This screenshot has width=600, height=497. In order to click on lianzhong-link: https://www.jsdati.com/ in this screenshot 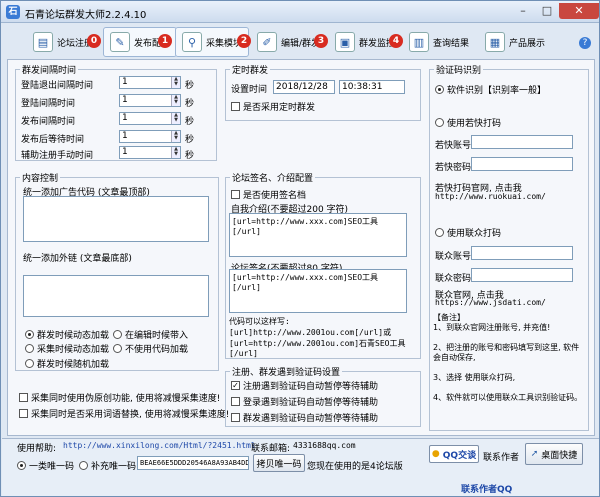, I will do `click(490, 302)`.